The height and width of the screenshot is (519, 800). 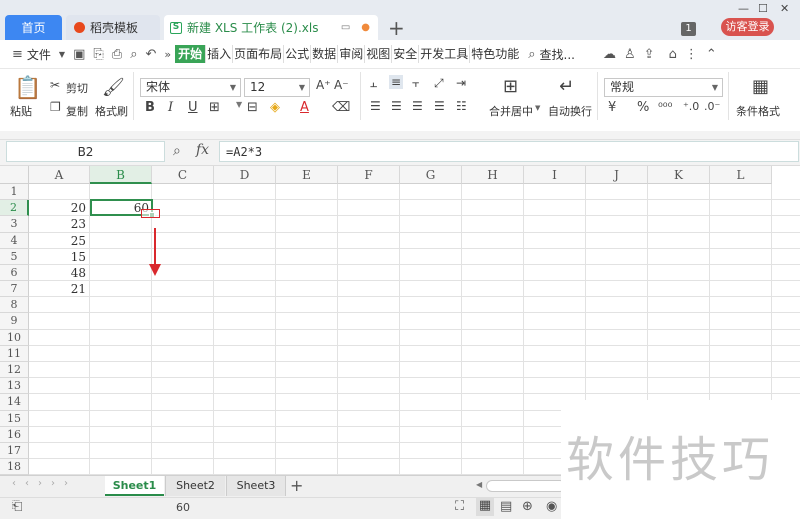 What do you see at coordinates (691, 54) in the screenshot?
I see `more-options-icon: ⋮` at bounding box center [691, 54].